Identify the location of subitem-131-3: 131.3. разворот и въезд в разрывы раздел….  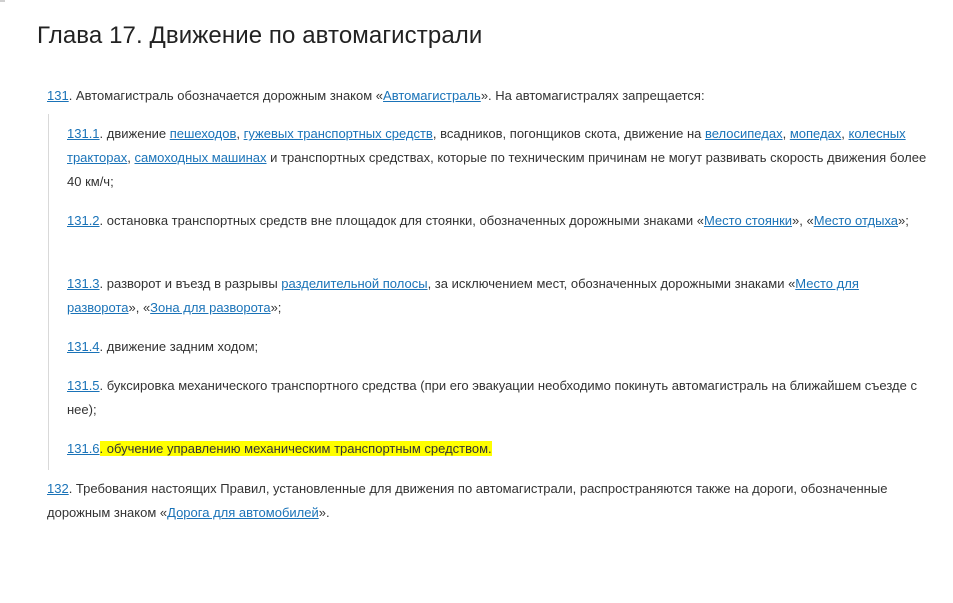
(498, 296).